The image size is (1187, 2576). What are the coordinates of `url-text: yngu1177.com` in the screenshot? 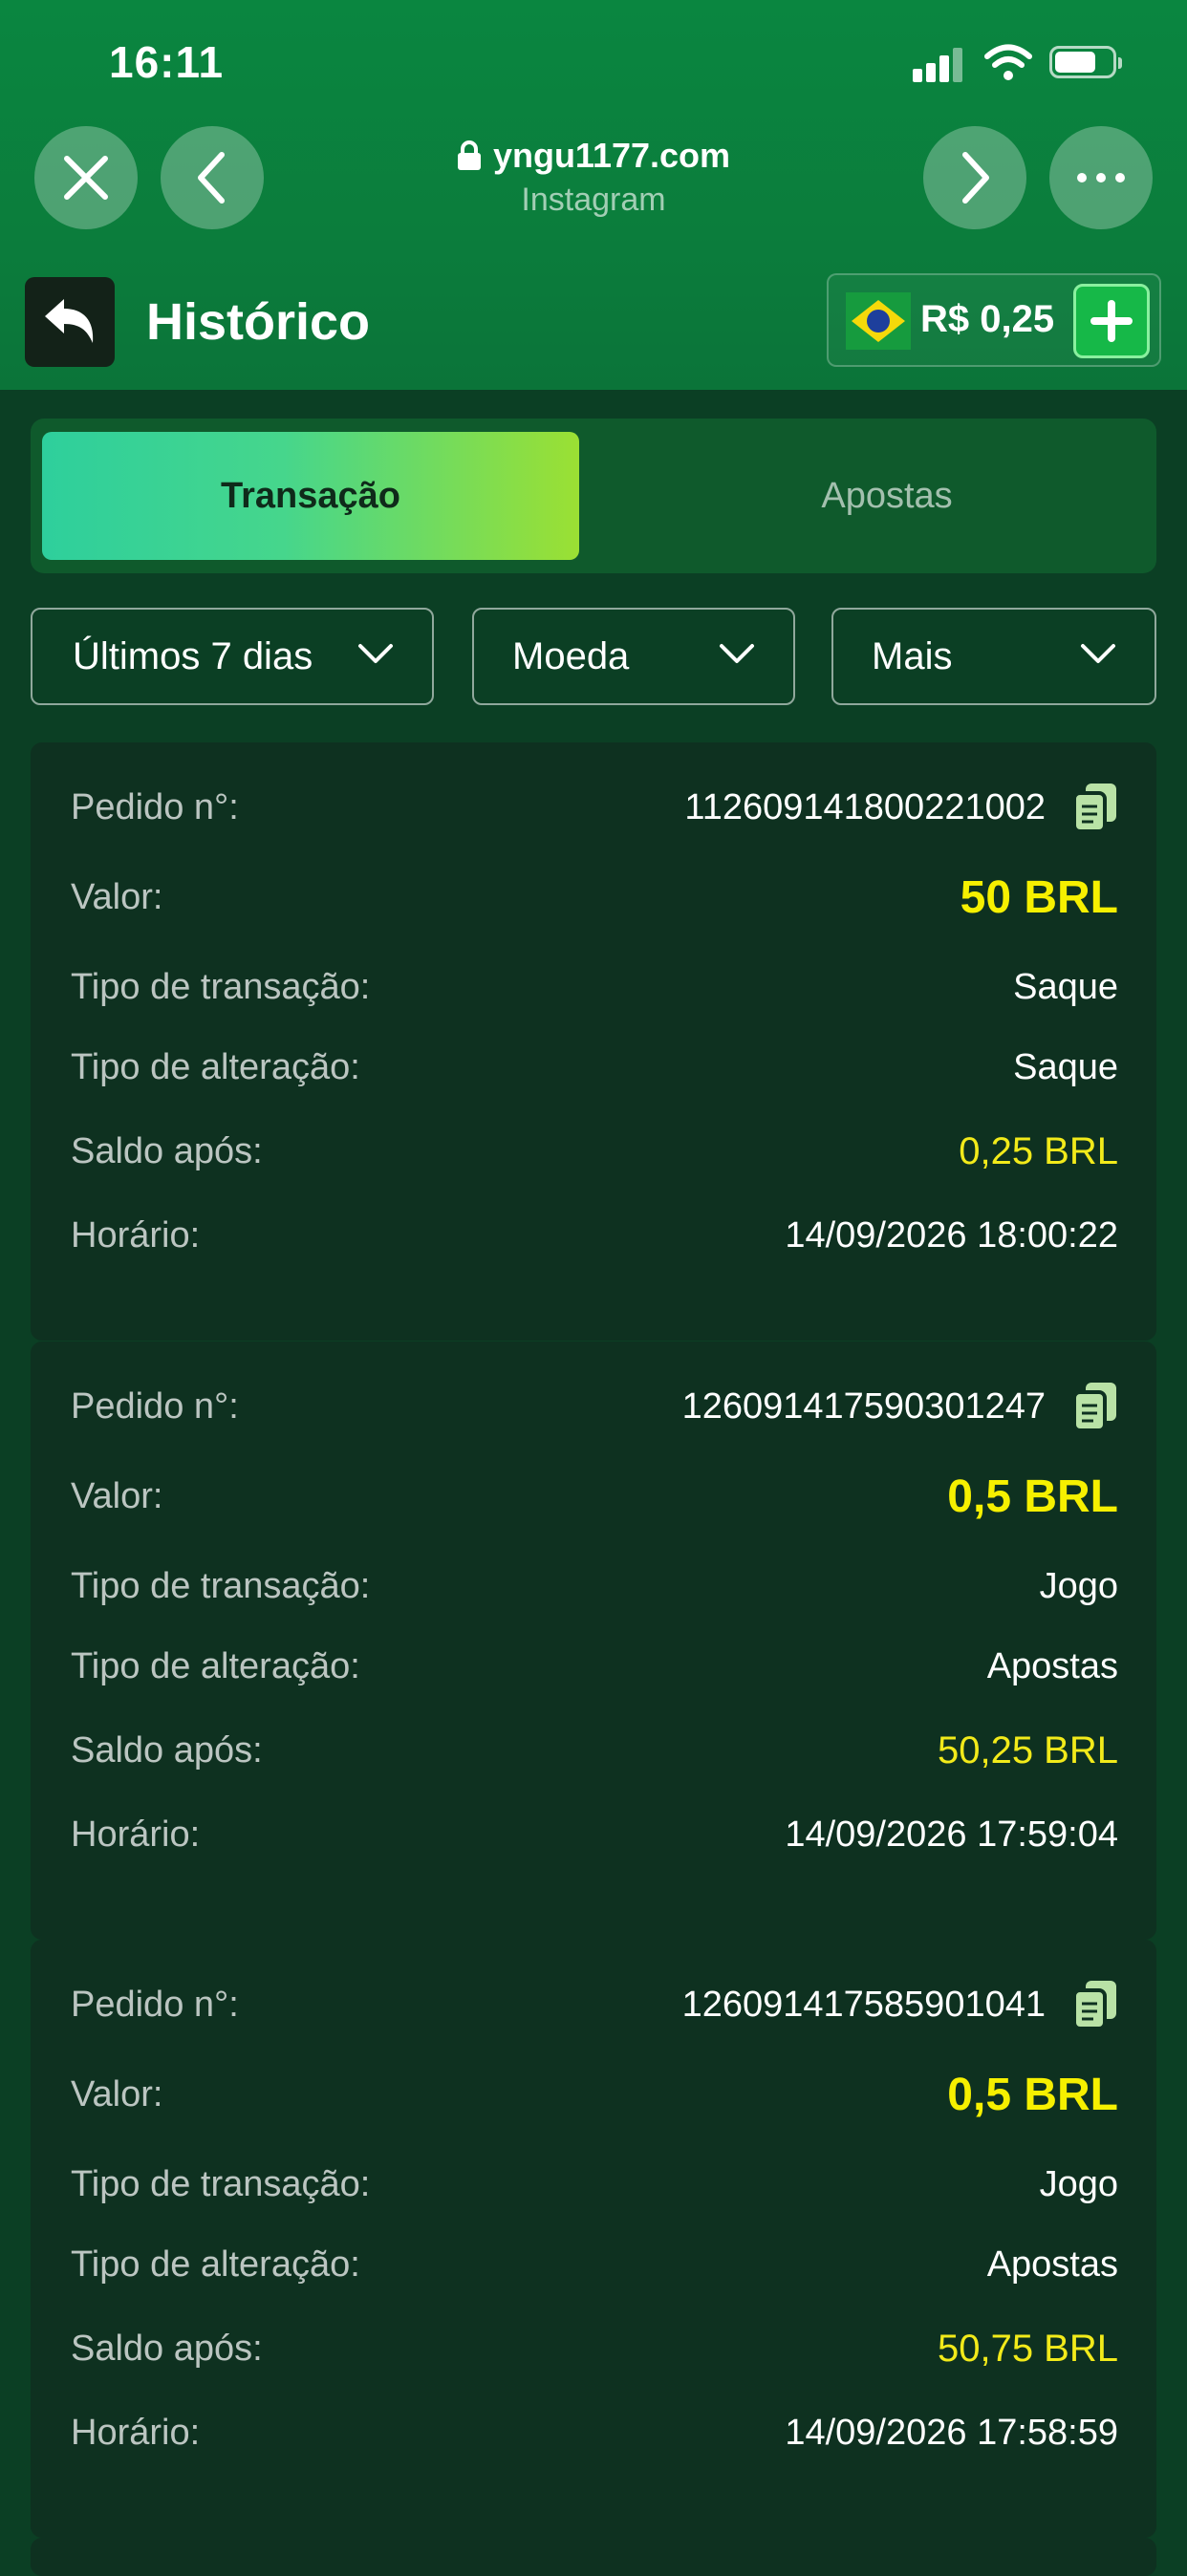 It's located at (611, 155).